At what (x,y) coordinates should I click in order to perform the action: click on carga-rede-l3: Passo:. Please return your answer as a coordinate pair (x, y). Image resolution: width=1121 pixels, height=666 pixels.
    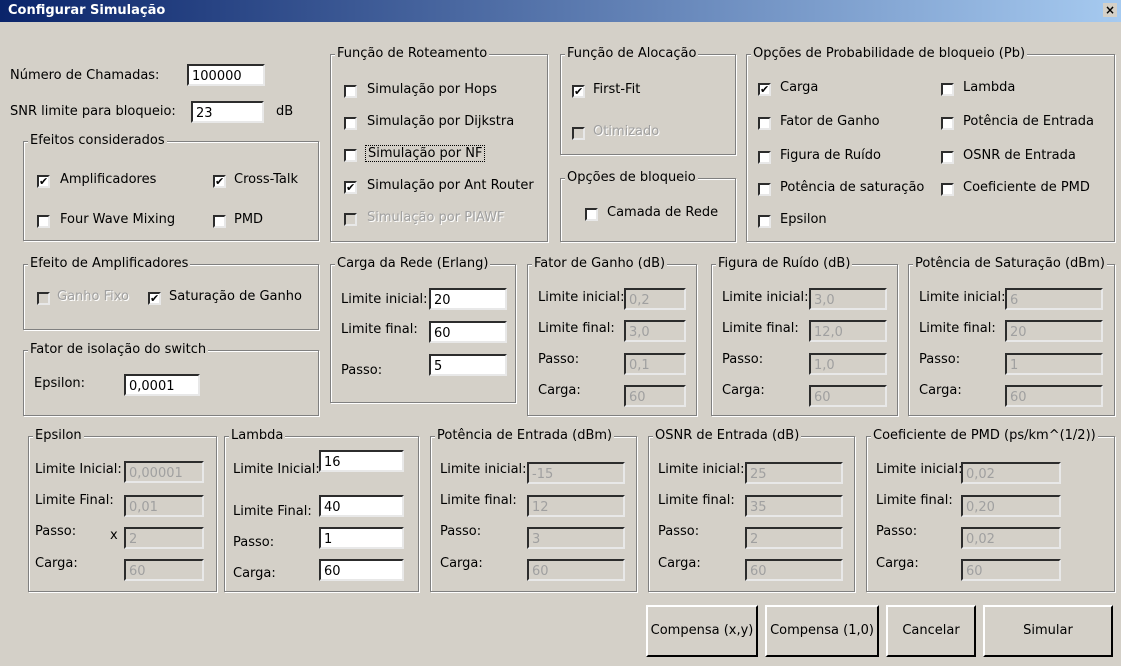
    Looking at the image, I should click on (362, 370).